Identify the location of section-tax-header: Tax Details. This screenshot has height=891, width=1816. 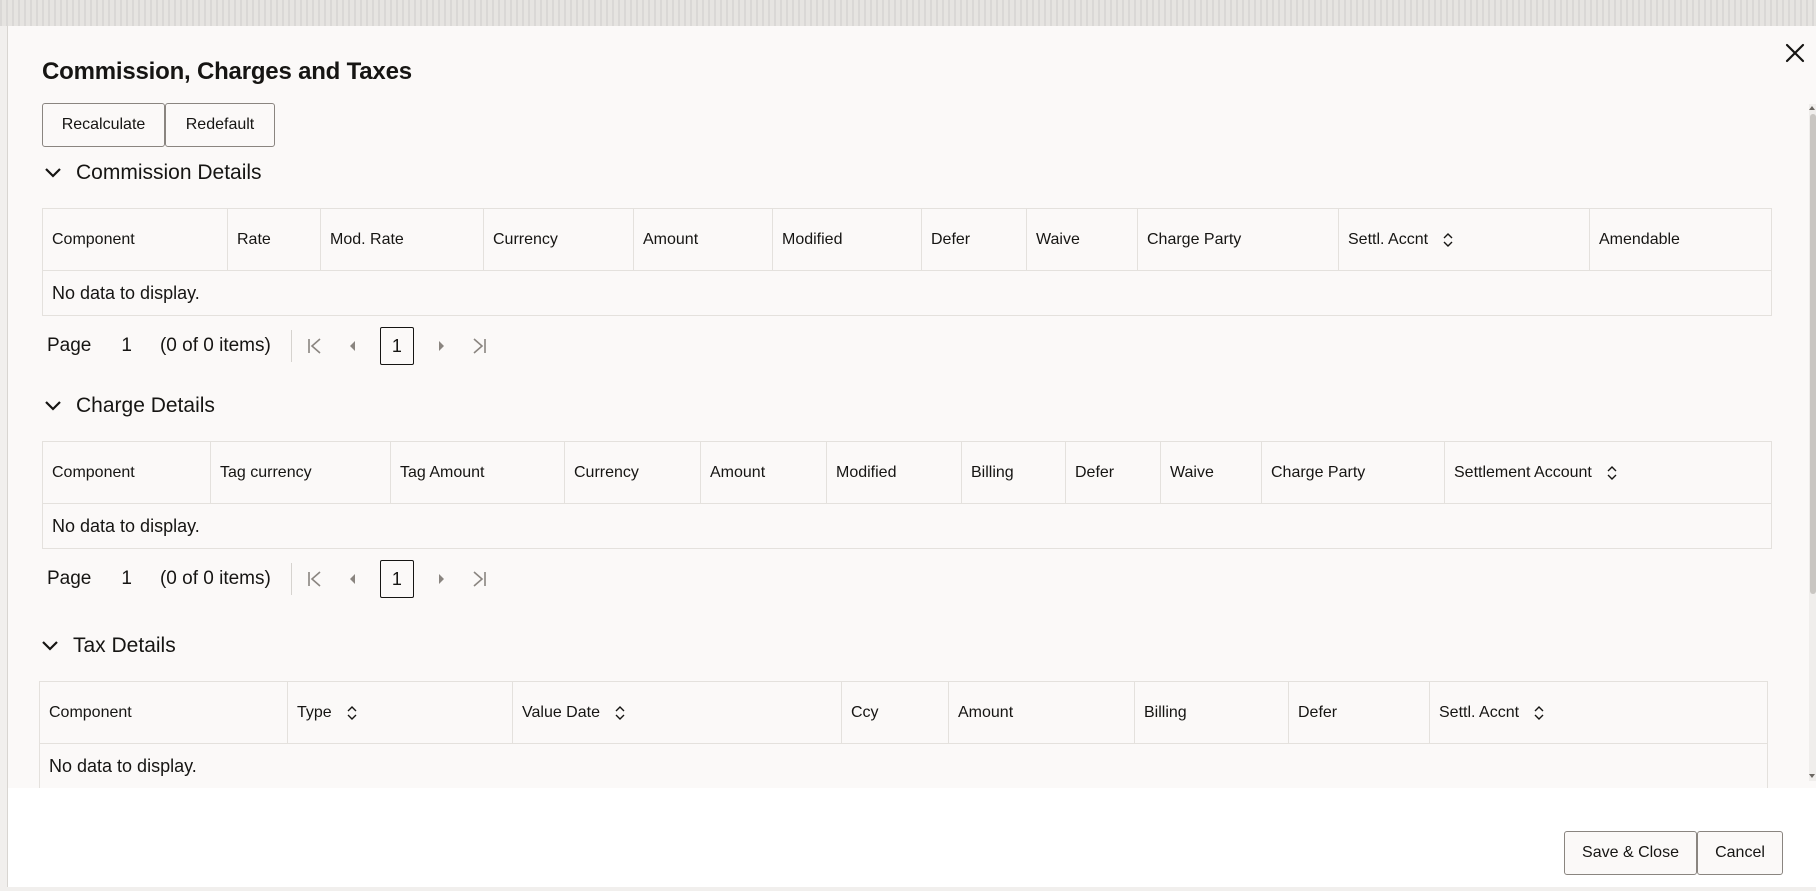
(107, 646).